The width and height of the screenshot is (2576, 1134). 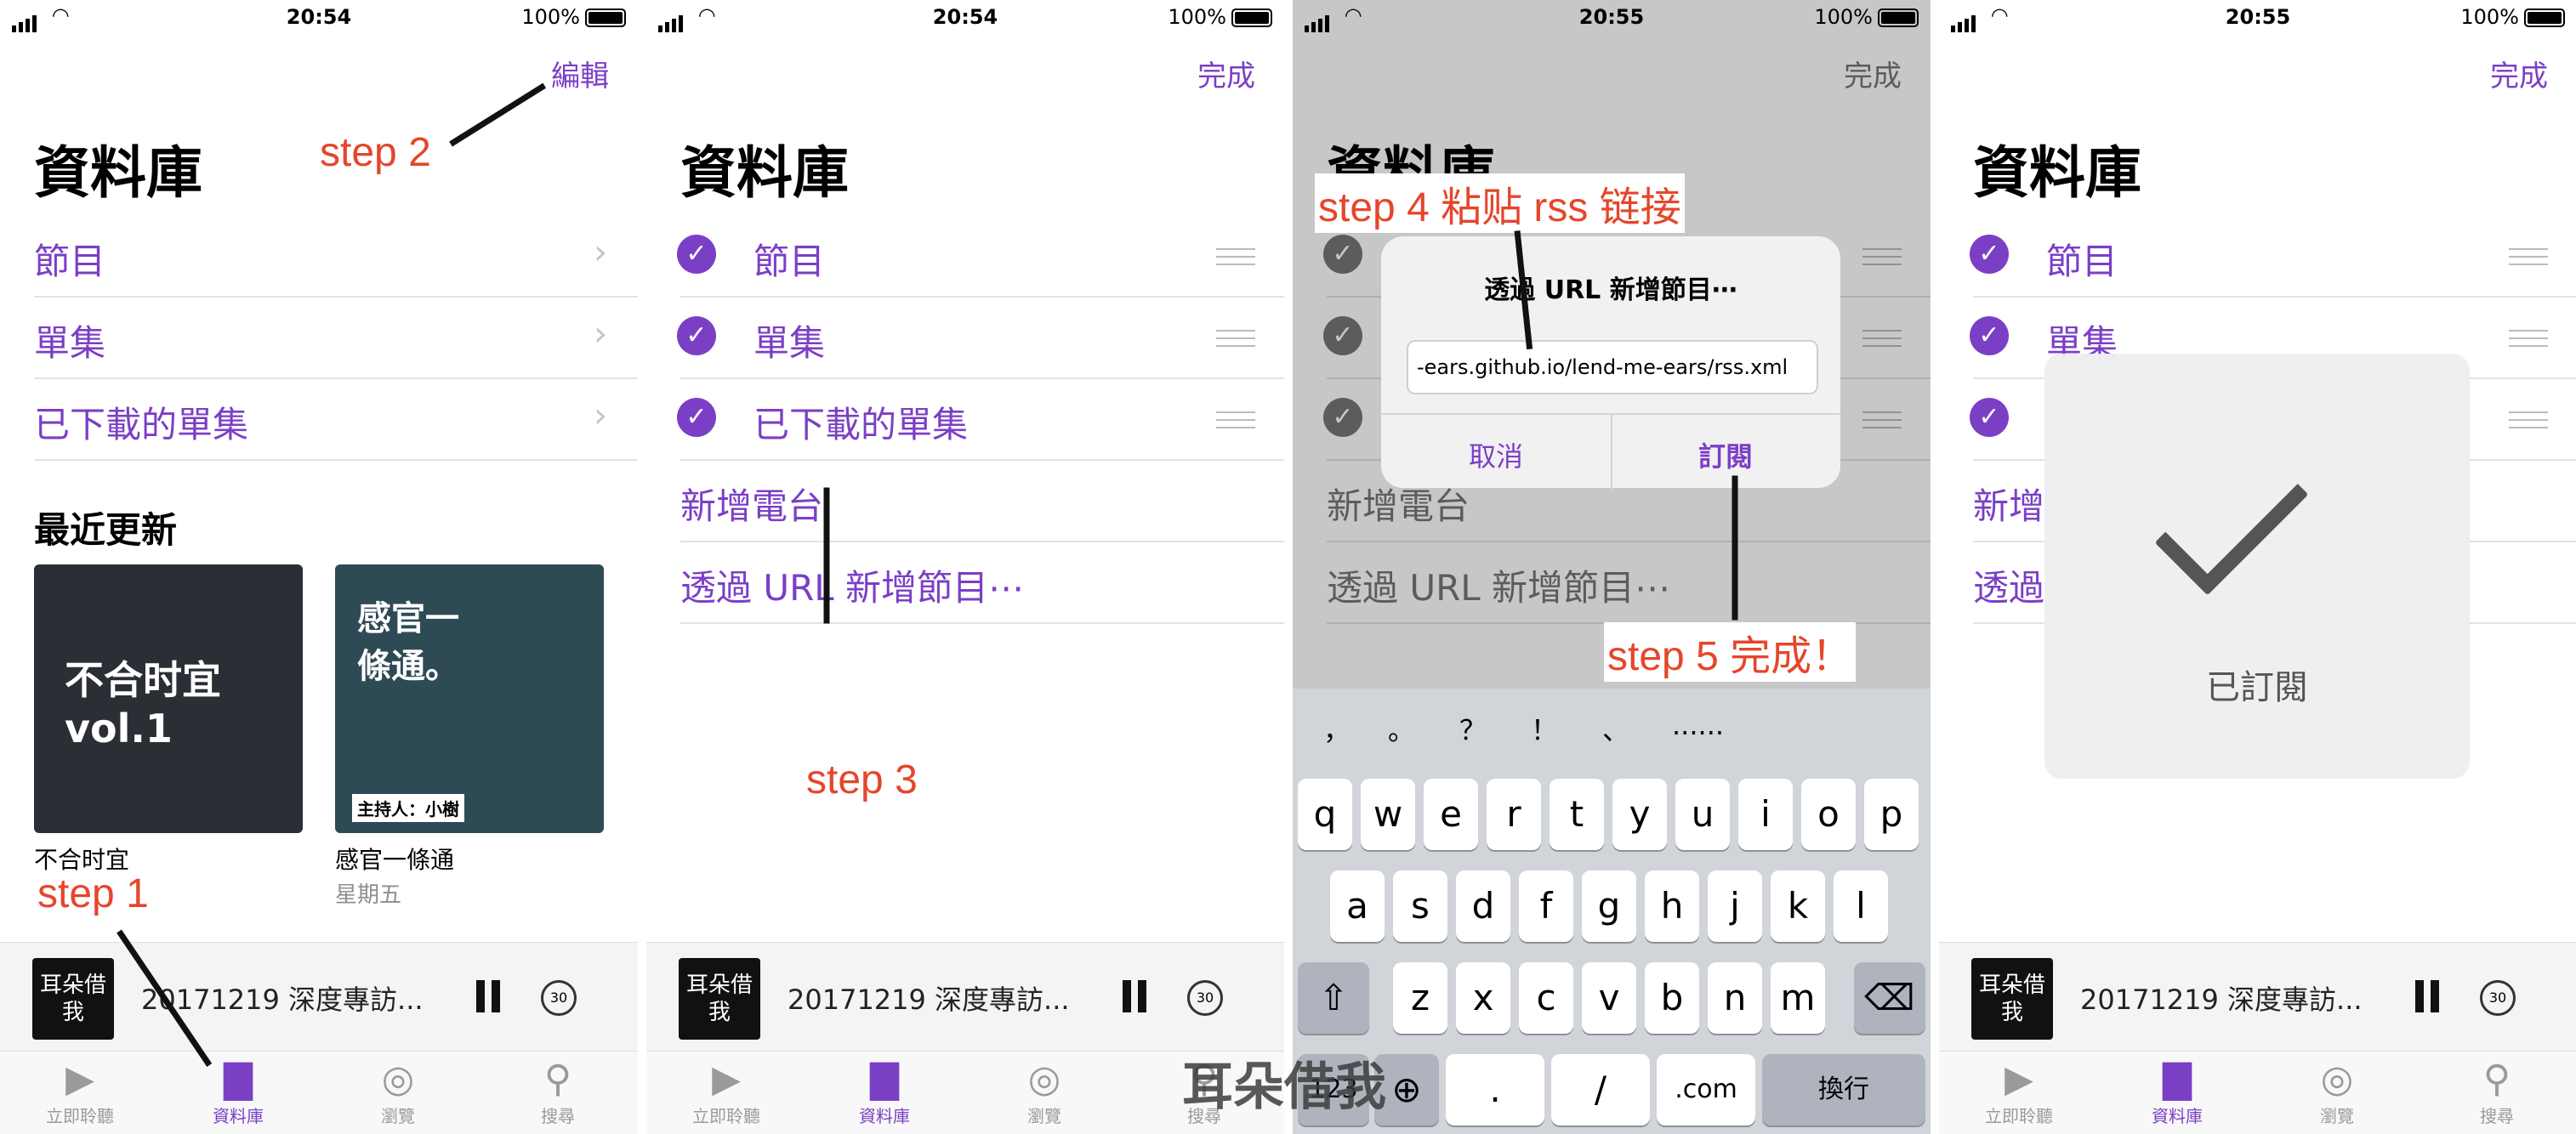 What do you see at coordinates (1672, 998) in the screenshot?
I see `key: b` at bounding box center [1672, 998].